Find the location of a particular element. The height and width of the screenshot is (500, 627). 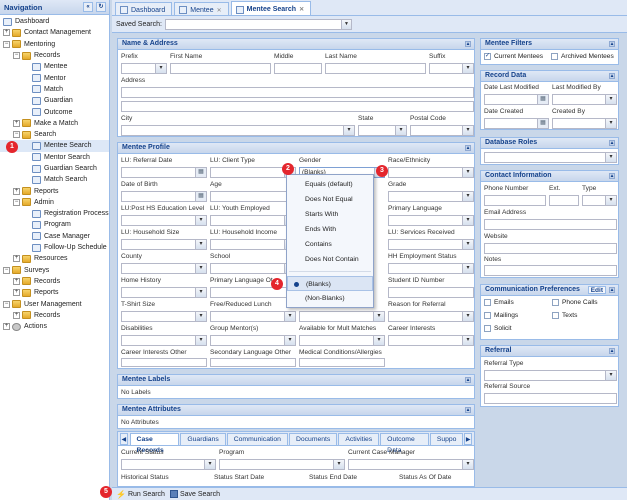

tree-item-dashboard: Dashboard is located at coordinates (54, 21).